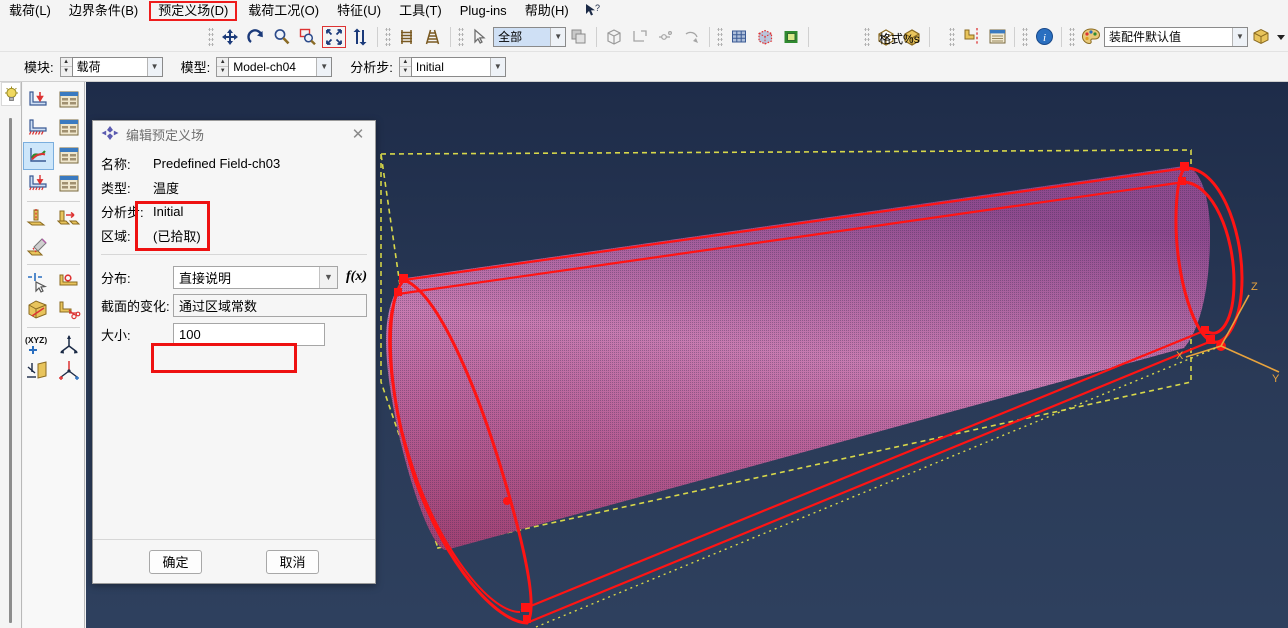  What do you see at coordinates (360, 37) in the screenshot?
I see `flip-view-icon` at bounding box center [360, 37].